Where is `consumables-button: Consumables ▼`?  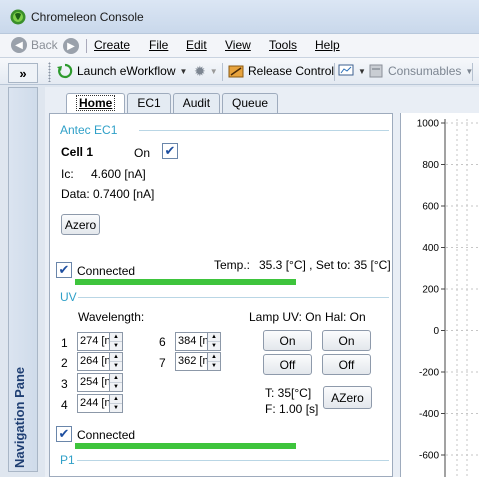 consumables-button: Consumables ▼ is located at coordinates (420, 71).